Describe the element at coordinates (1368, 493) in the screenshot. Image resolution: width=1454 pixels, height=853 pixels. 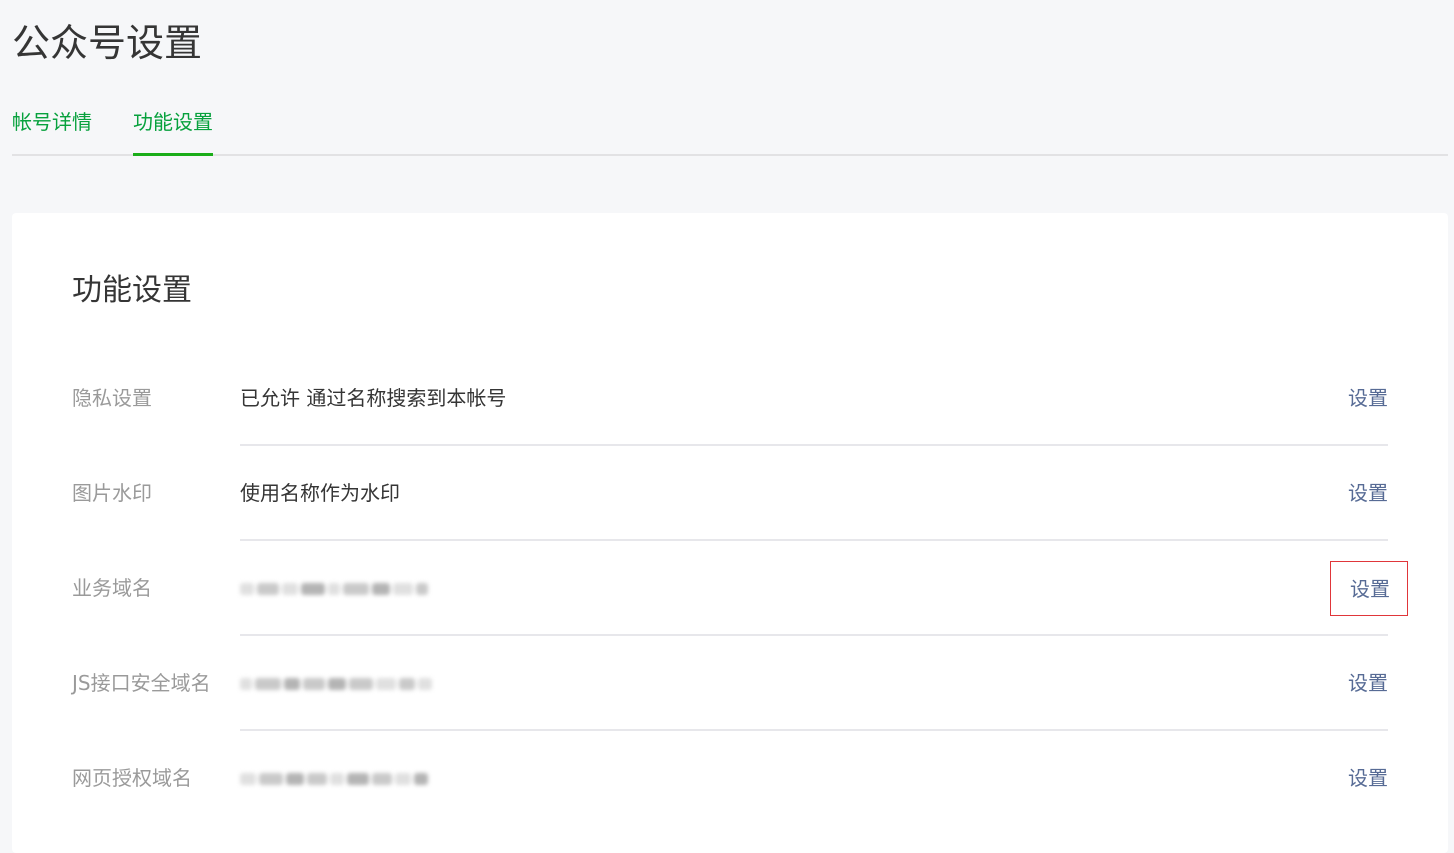
I see `watermark-settings-link: 设置` at that location.